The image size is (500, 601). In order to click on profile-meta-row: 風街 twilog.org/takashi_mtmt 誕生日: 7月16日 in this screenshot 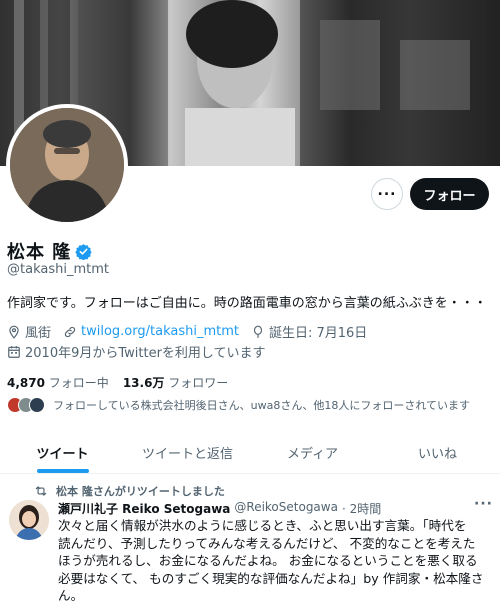, I will do `click(193, 331)`.